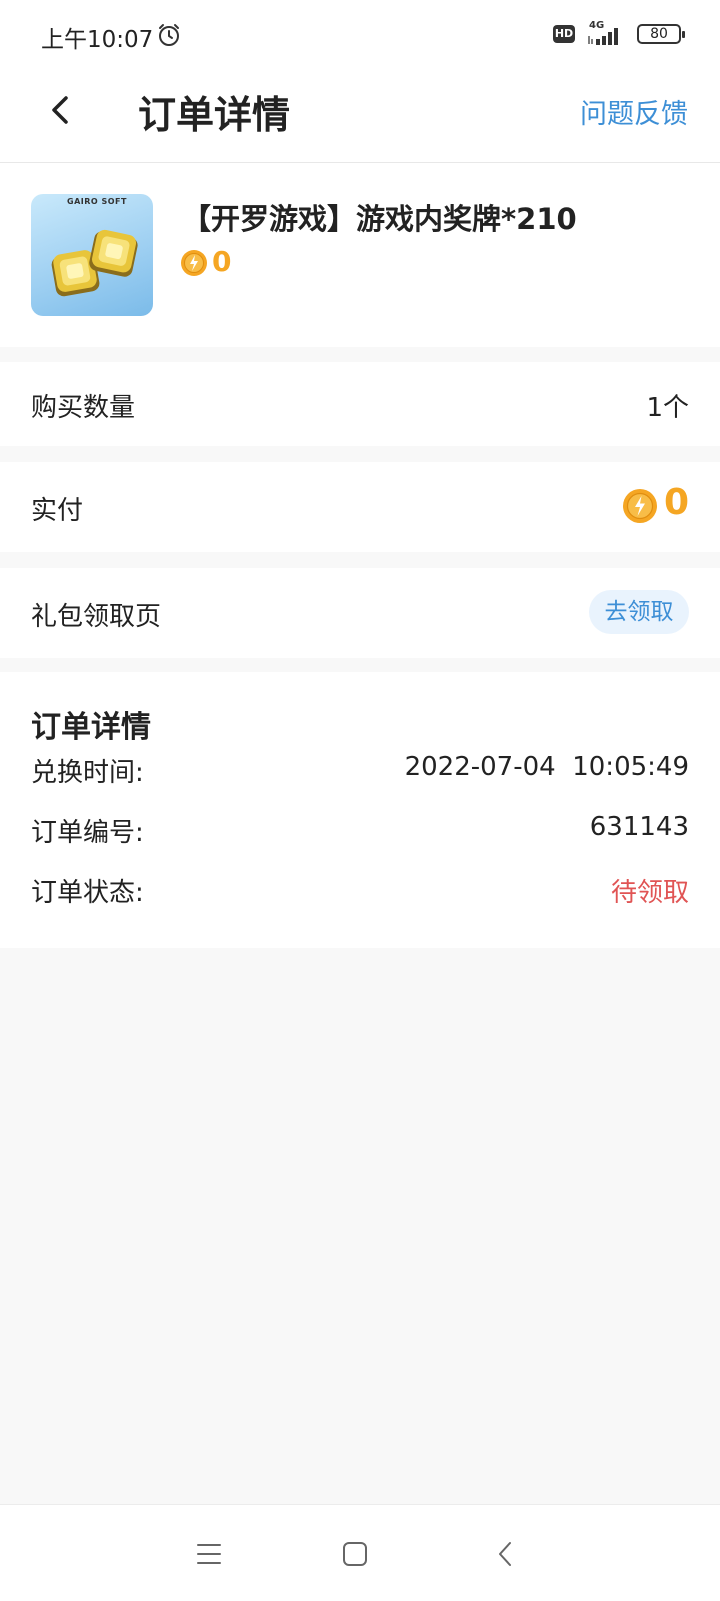 This screenshot has width=720, height=1601. Describe the element at coordinates (169, 35) in the screenshot. I see `alarm-icon` at that location.